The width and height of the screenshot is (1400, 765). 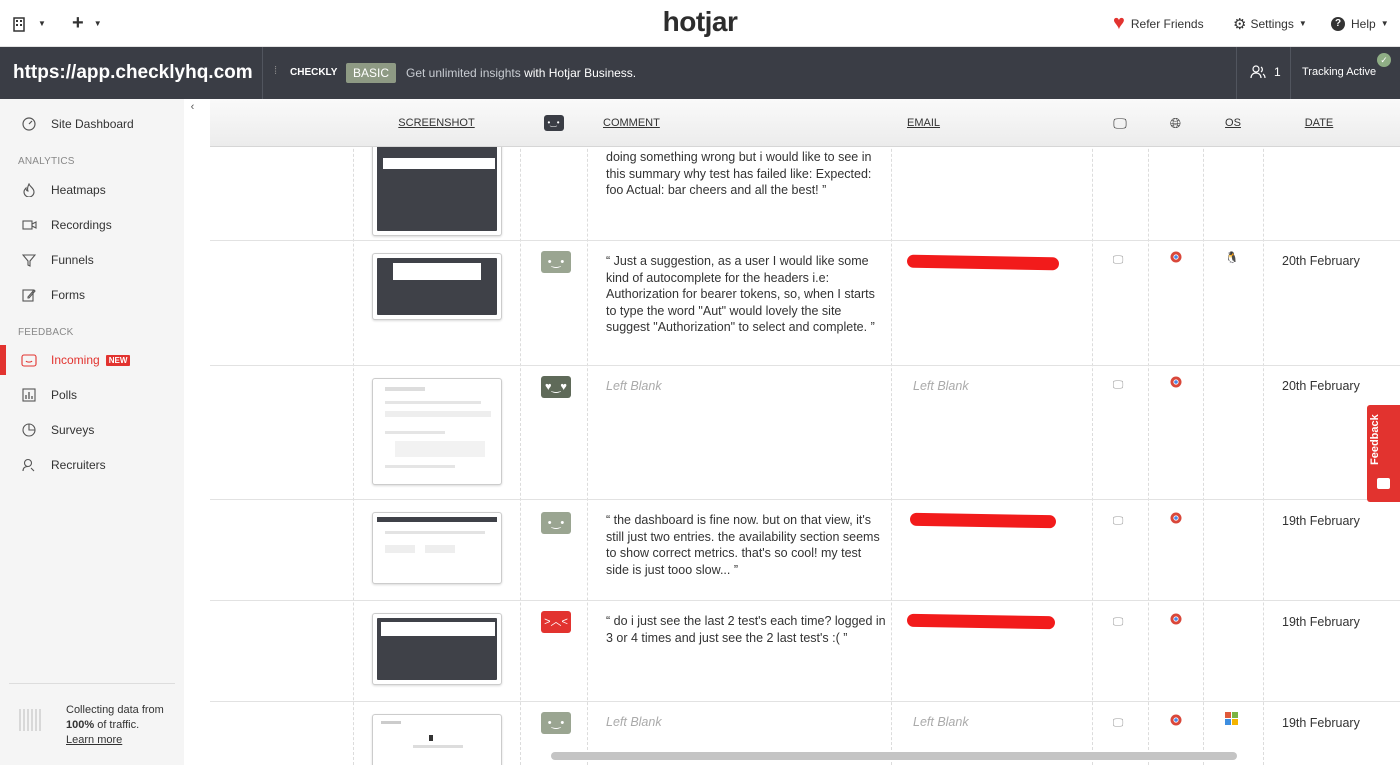 I want to click on sidebar-item-surveys: Surveys, so click(x=92, y=430).